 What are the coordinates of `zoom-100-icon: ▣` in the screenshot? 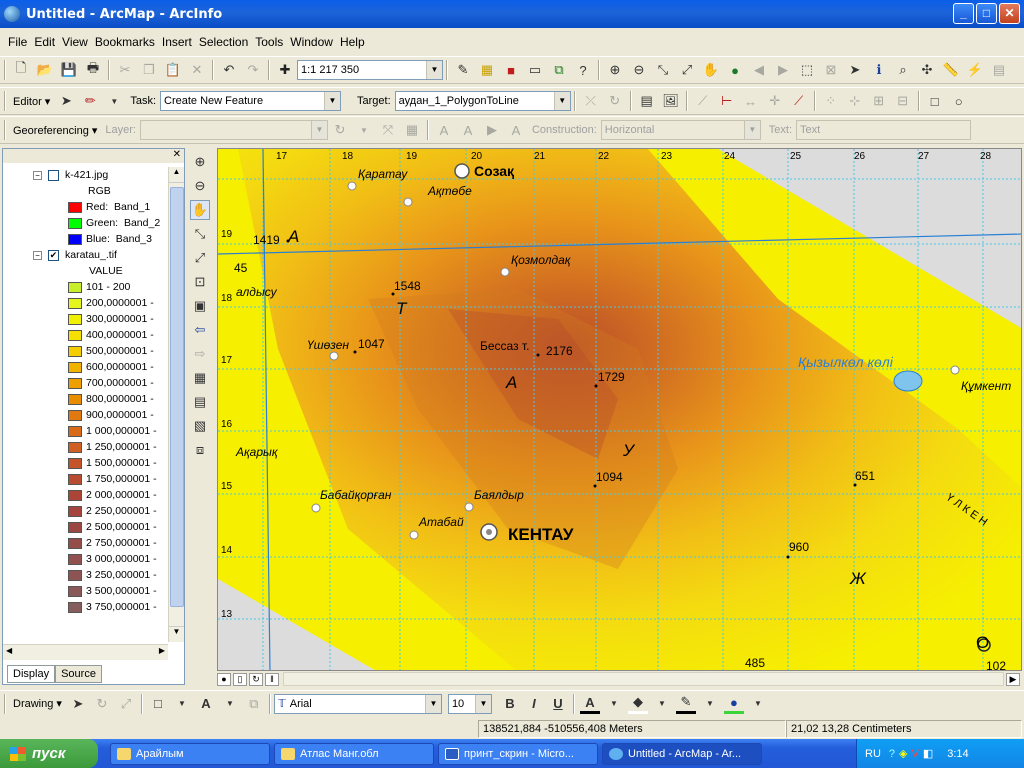 It's located at (200, 306).